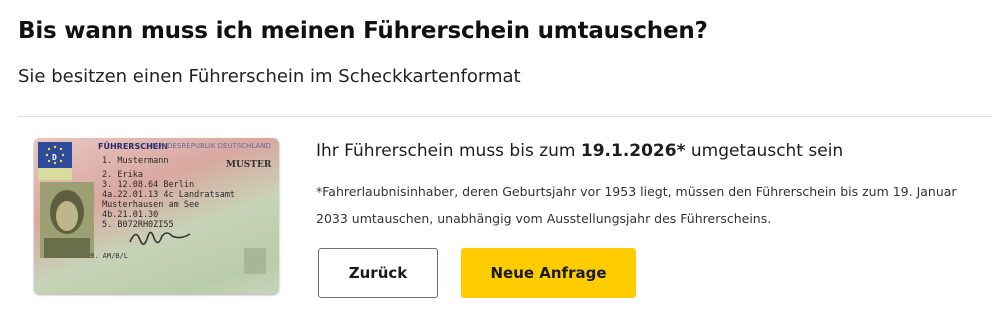  I want to click on card-line: 3. 12.08.64 Berlin, so click(148, 185).